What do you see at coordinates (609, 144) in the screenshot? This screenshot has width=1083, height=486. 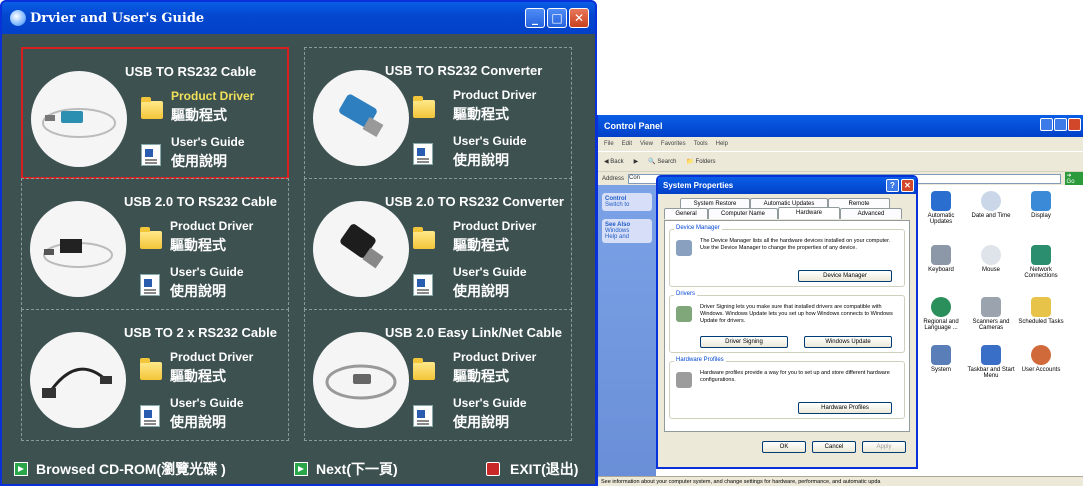 I see `menu-file: File` at bounding box center [609, 144].